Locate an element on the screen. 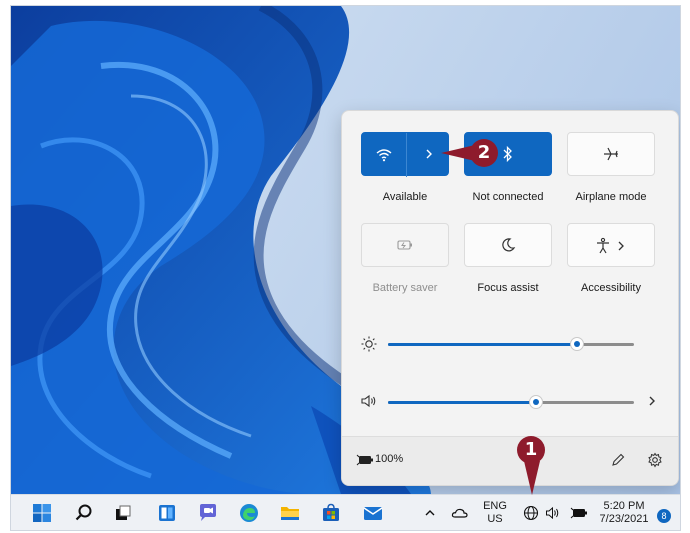  airplane-mode-tile-label: Airplane mode is located at coordinates (611, 197).